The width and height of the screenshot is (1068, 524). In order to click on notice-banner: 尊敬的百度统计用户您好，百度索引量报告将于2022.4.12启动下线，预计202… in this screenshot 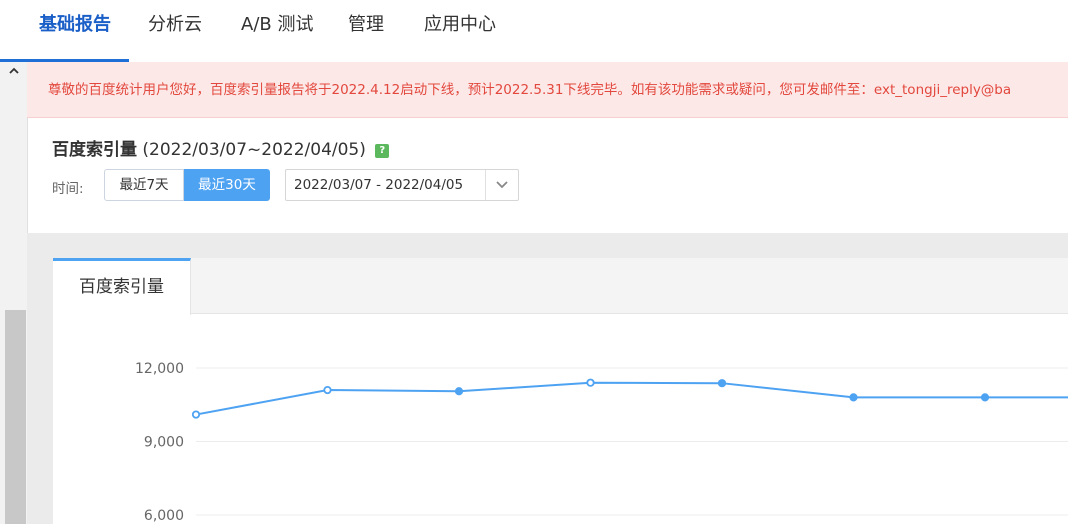, I will do `click(547, 90)`.